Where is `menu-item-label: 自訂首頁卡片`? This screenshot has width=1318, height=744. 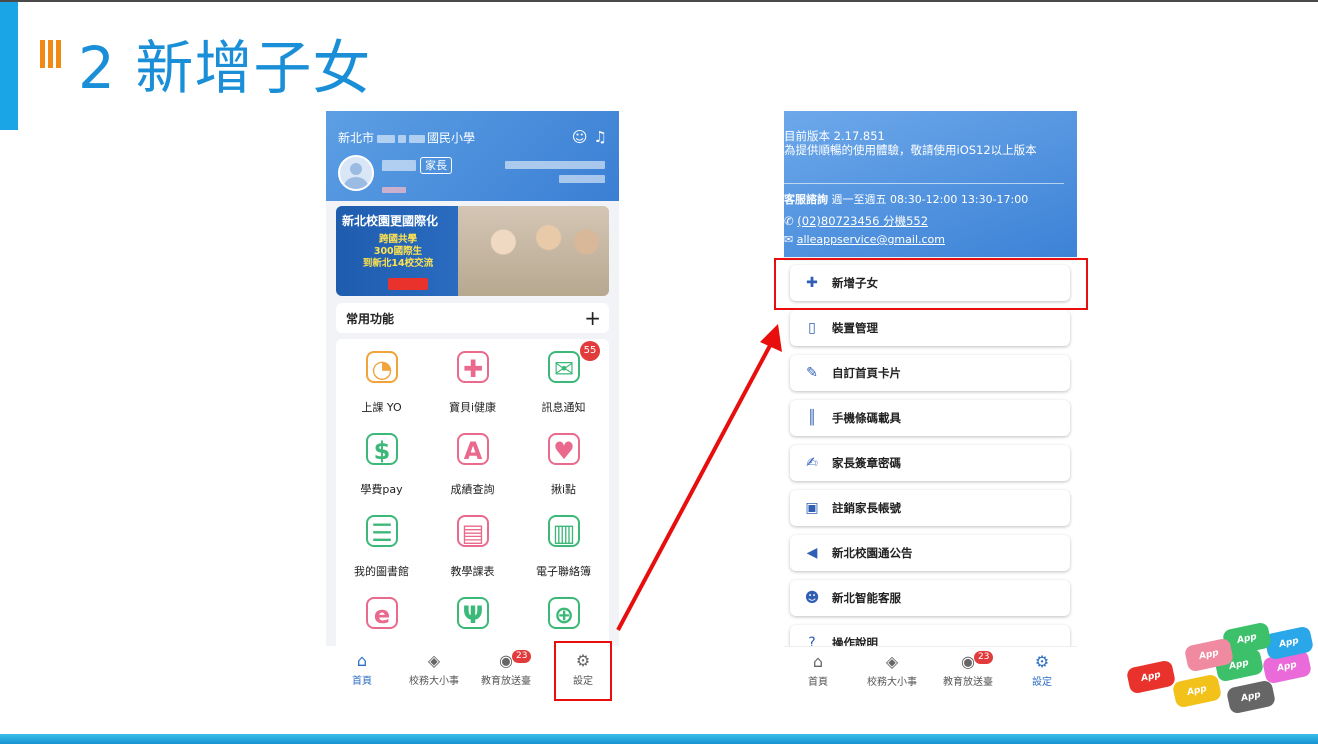
menu-item-label: 自訂首頁卡片 is located at coordinates (866, 373).